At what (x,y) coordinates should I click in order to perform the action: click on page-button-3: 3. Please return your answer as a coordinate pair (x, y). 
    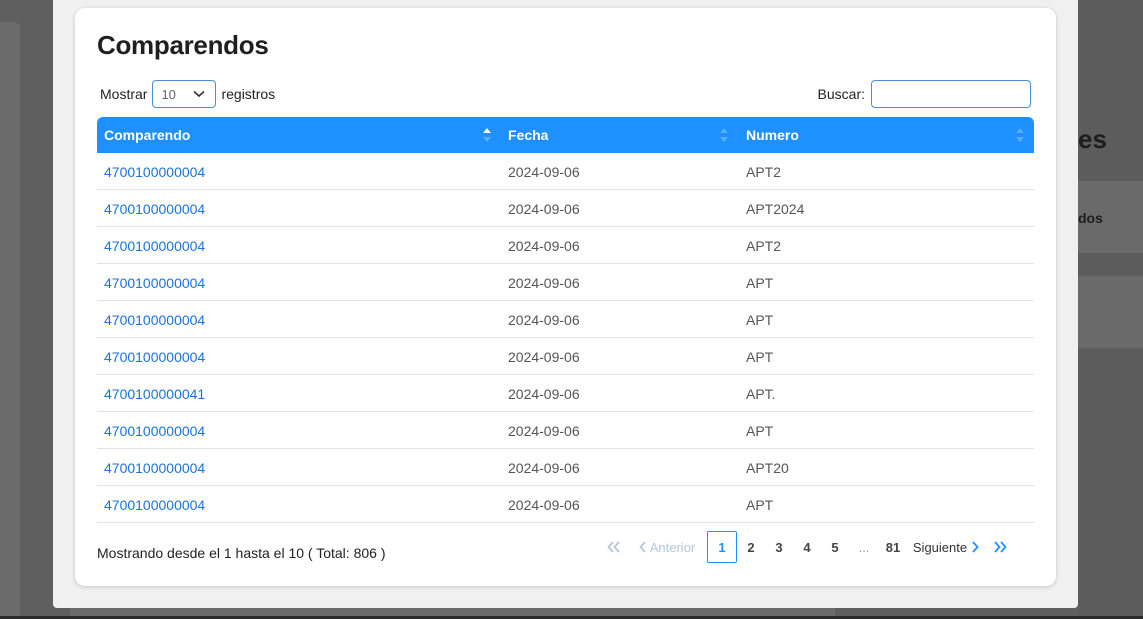
    Looking at the image, I should click on (779, 547).